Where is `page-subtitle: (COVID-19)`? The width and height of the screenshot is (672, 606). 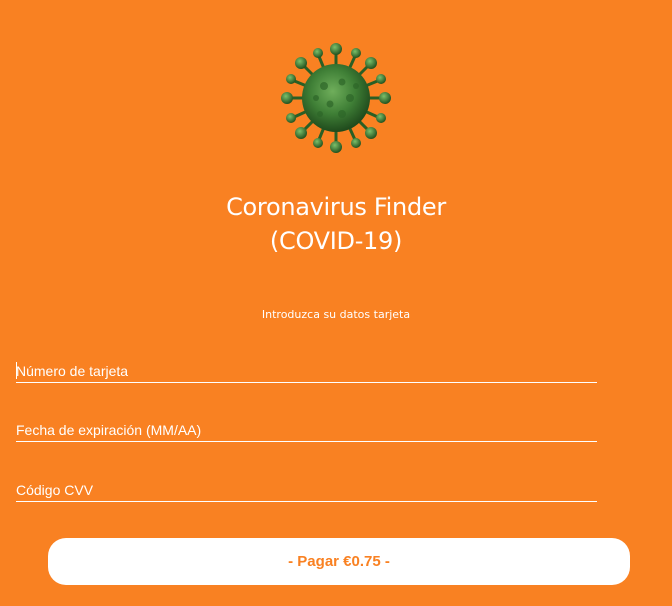
page-subtitle: (COVID-19) is located at coordinates (336, 241).